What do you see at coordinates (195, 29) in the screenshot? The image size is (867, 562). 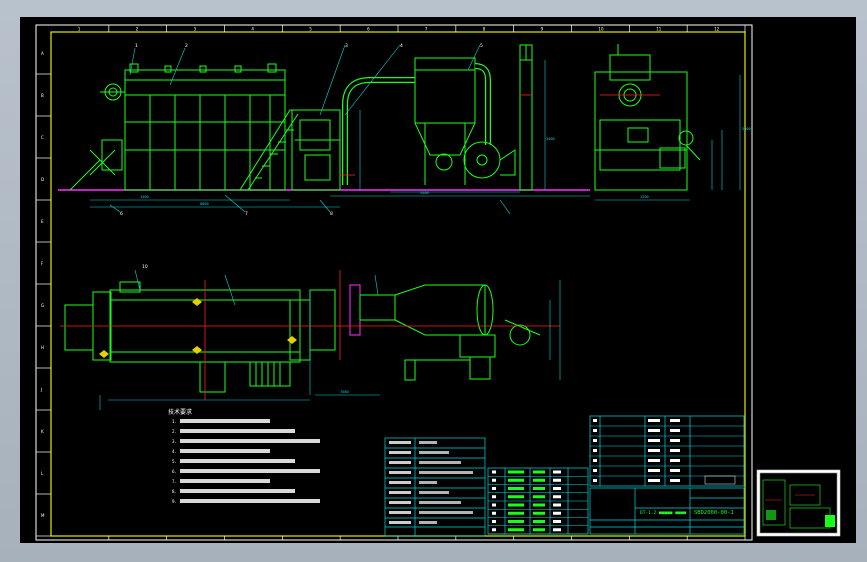 I see `zone-number: 3` at bounding box center [195, 29].